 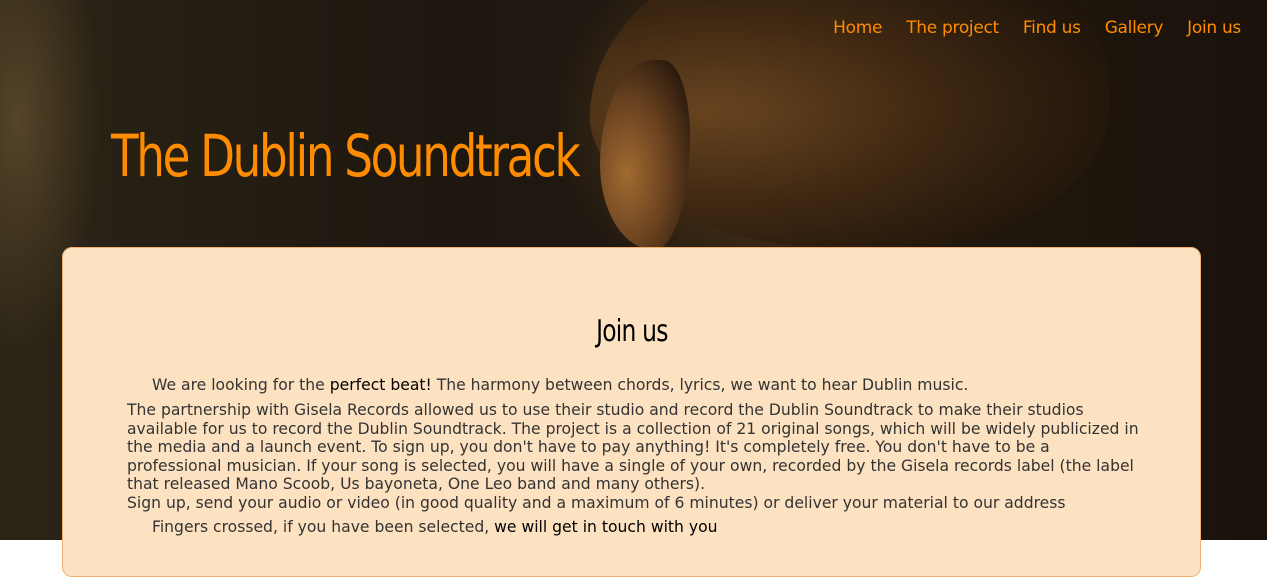 What do you see at coordinates (380, 385) in the screenshot?
I see `intro-highlight: perfect beat!` at bounding box center [380, 385].